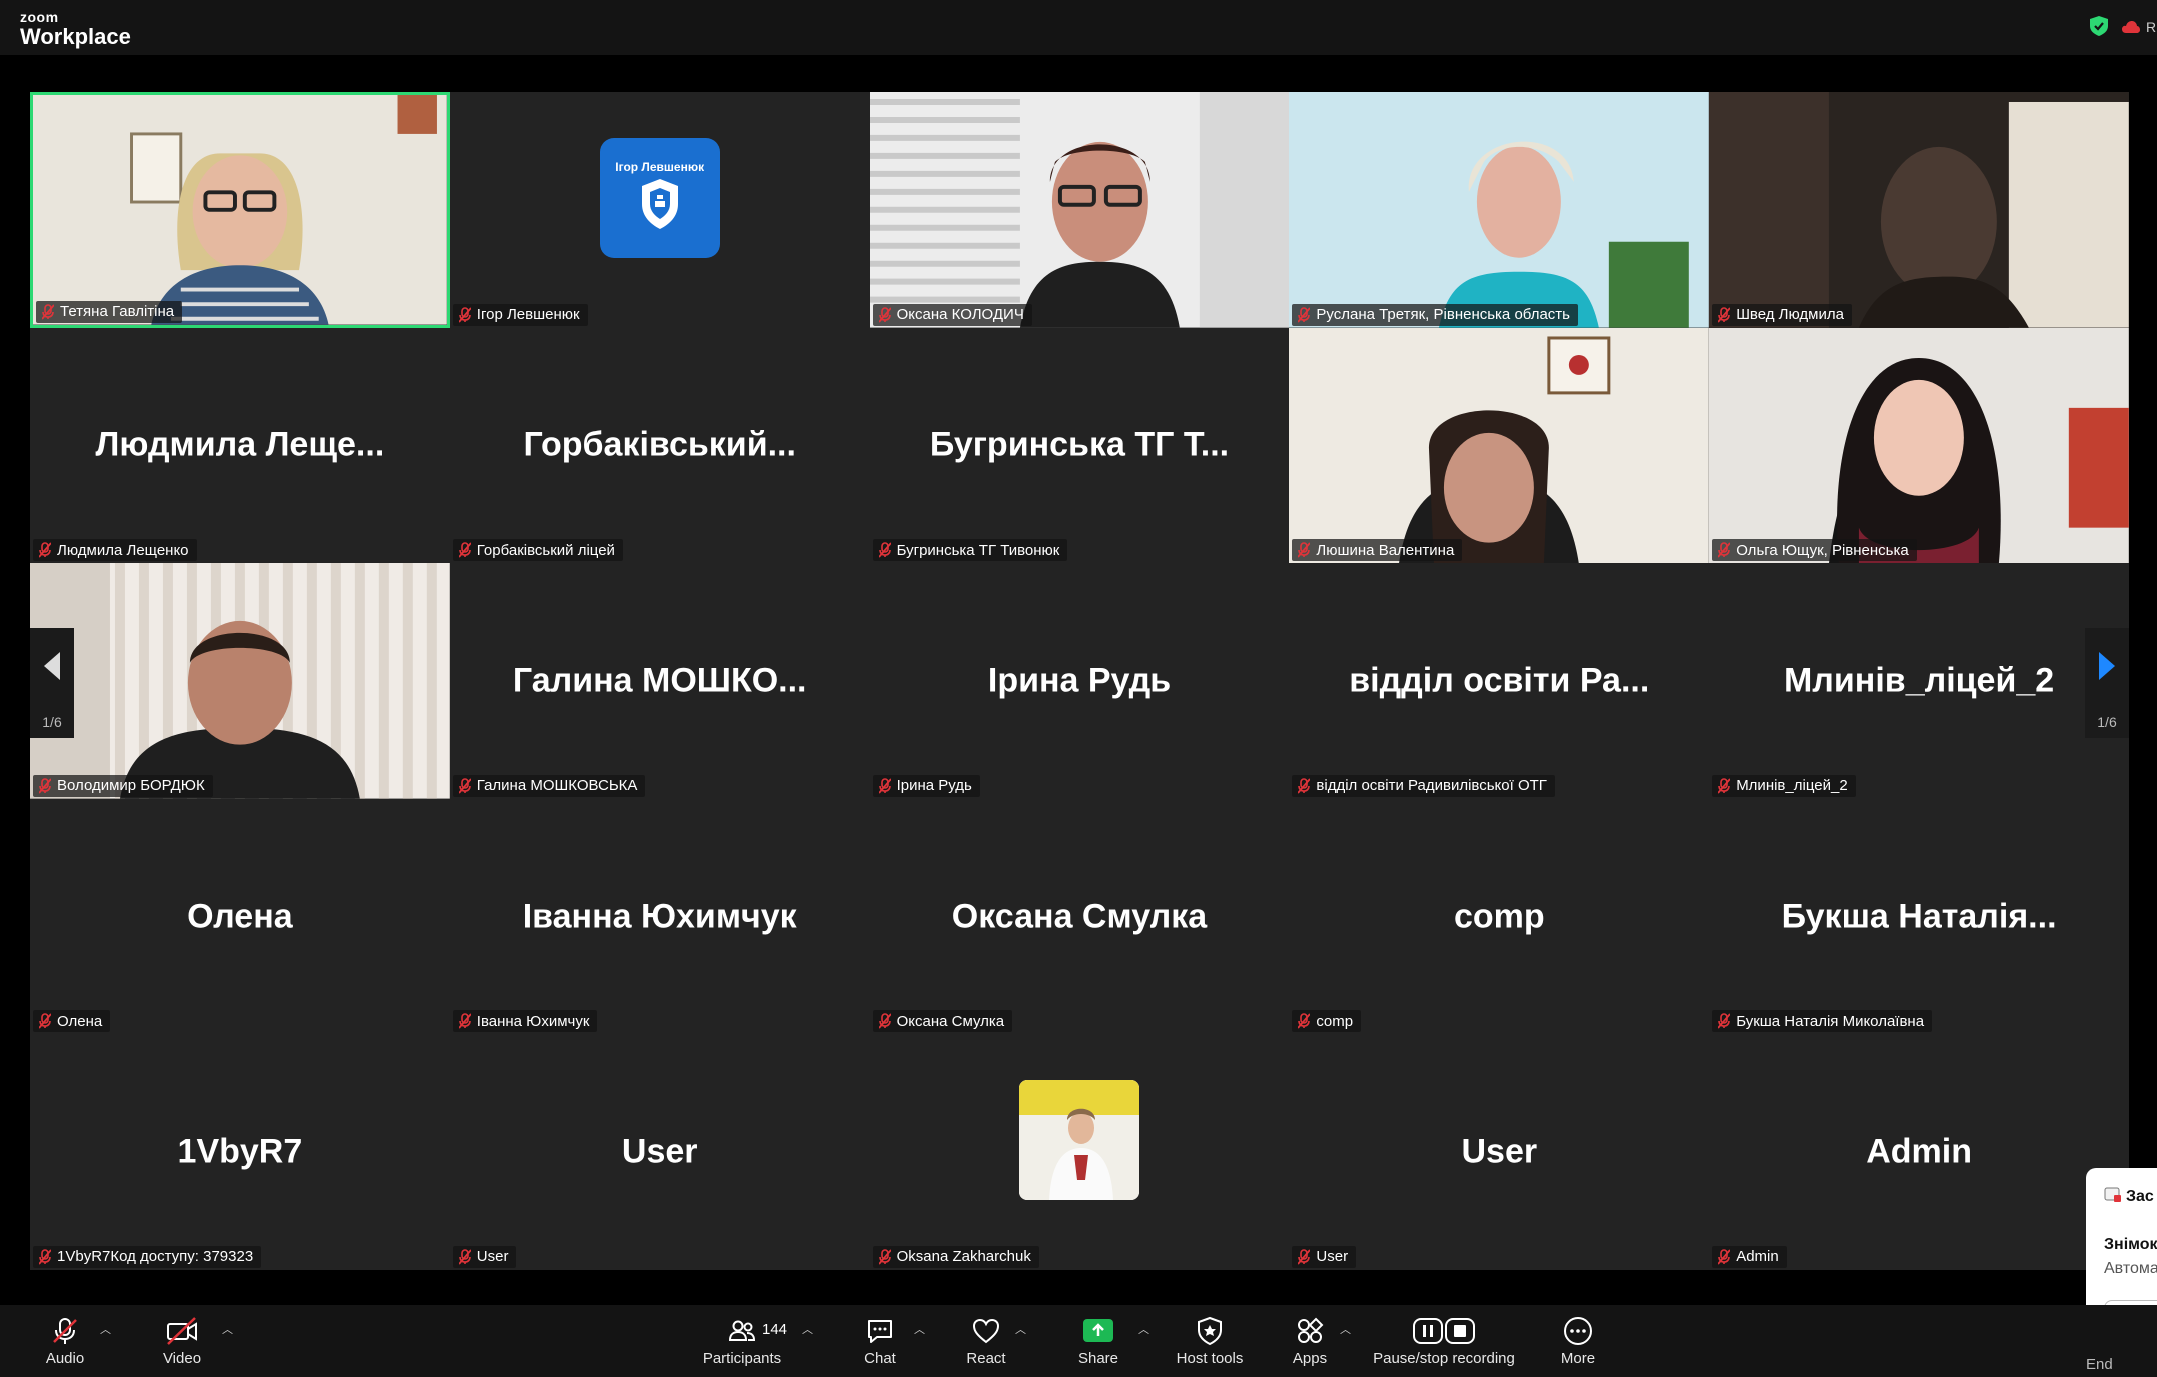 Image resolution: width=2157 pixels, height=1377 pixels. What do you see at coordinates (52, 683) in the screenshot?
I see `previous-page-button: 1/6` at bounding box center [52, 683].